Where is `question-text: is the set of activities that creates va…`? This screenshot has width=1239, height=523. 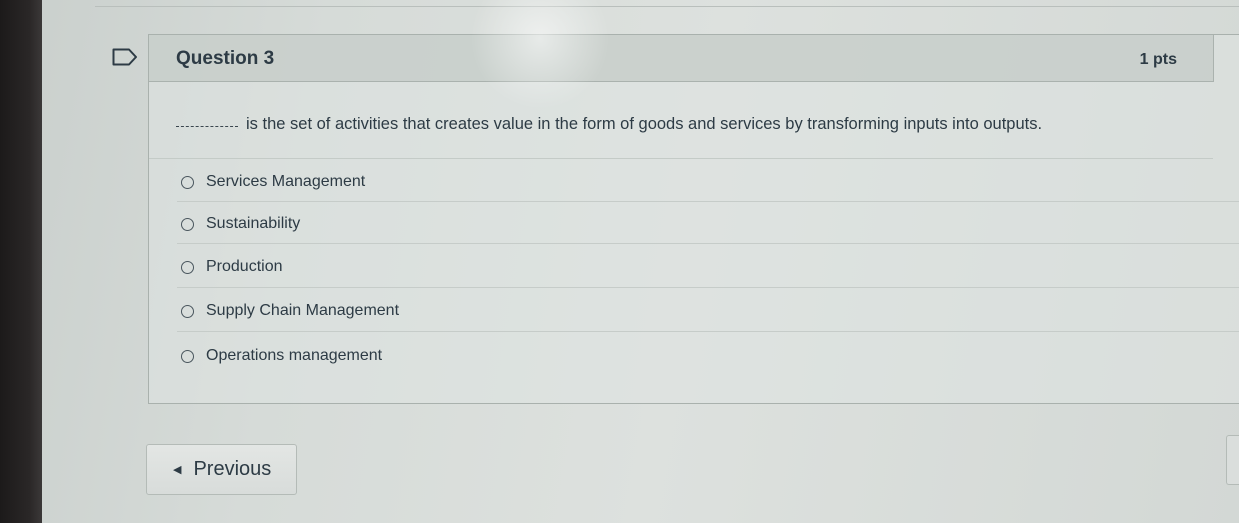
question-text: is the set of activities that creates va… is located at coordinates (609, 124).